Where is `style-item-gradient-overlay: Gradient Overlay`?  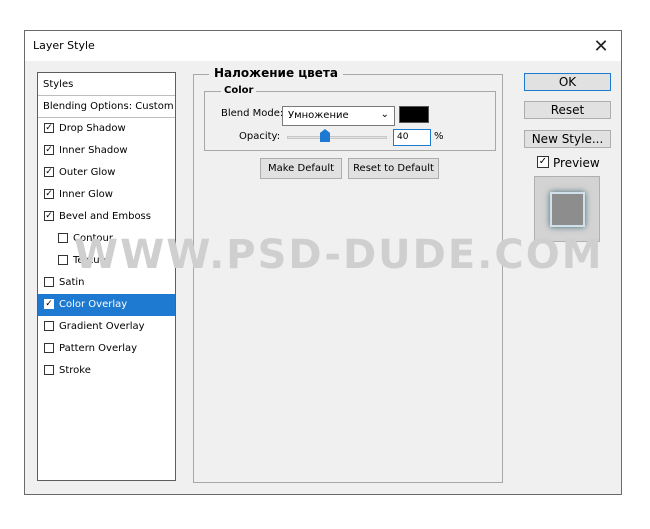
style-item-gradient-overlay: Gradient Overlay is located at coordinates (106, 327).